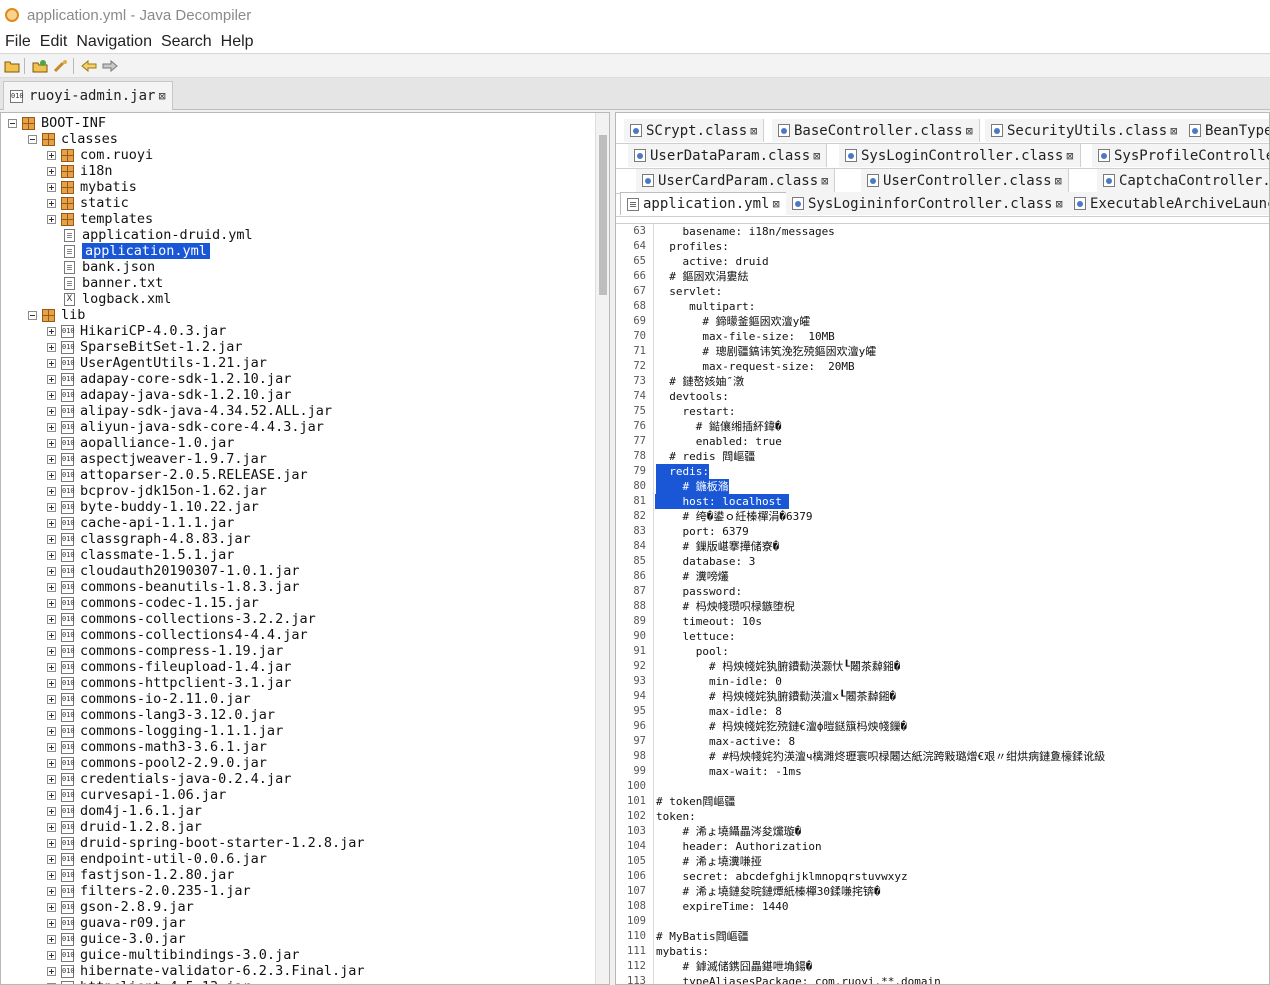  What do you see at coordinates (140, 555) in the screenshot?
I see `tree-node: 010 classmate-1.5.1.jar` at bounding box center [140, 555].